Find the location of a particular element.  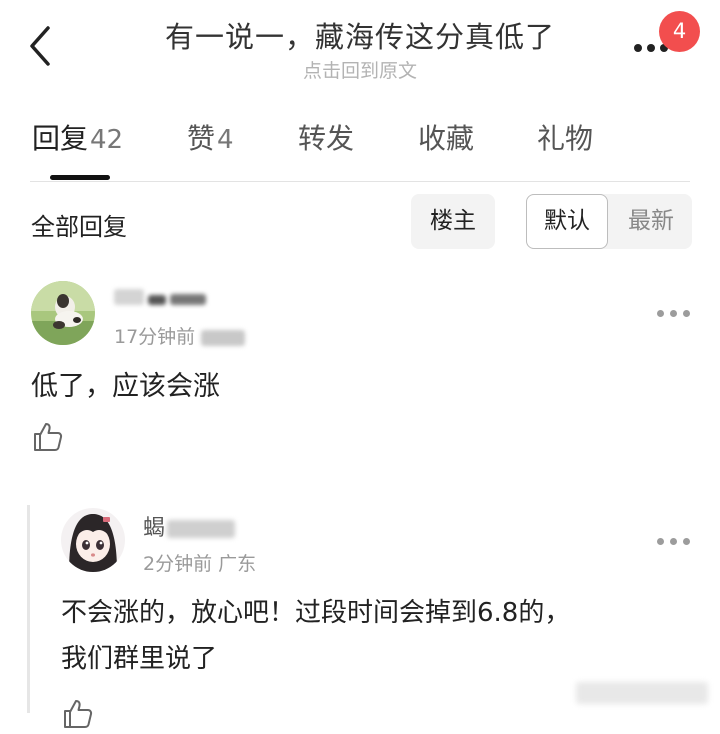

location-redacted is located at coordinates (223, 337).